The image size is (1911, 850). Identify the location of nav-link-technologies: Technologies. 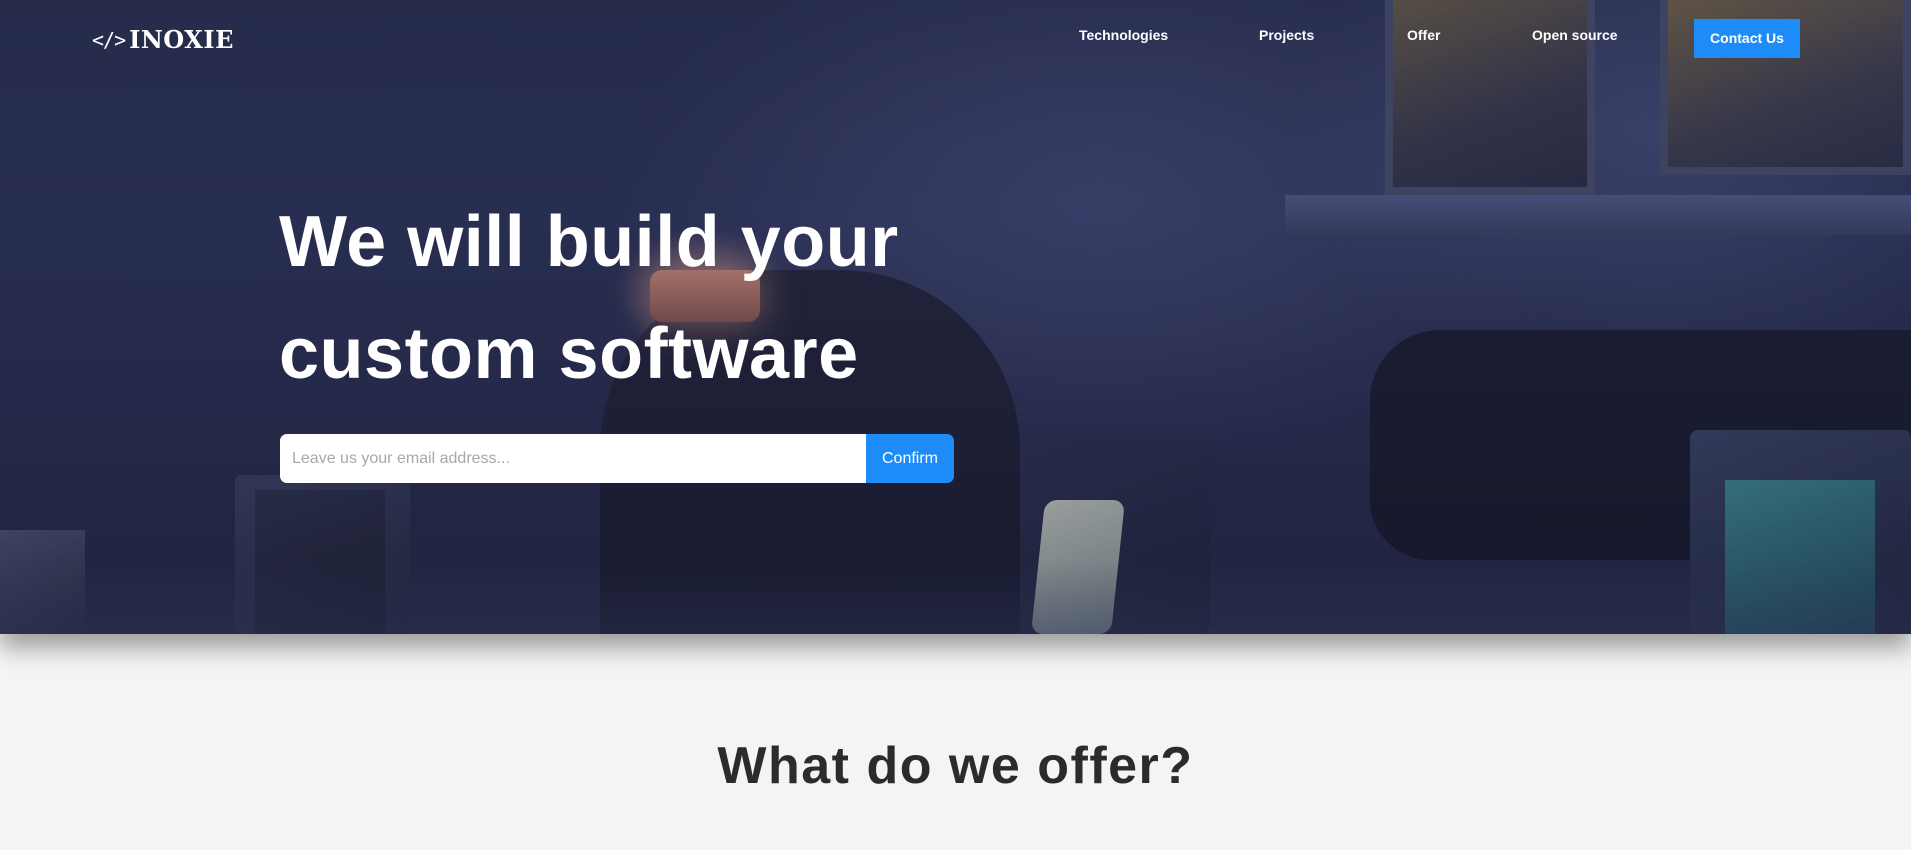
(1123, 35).